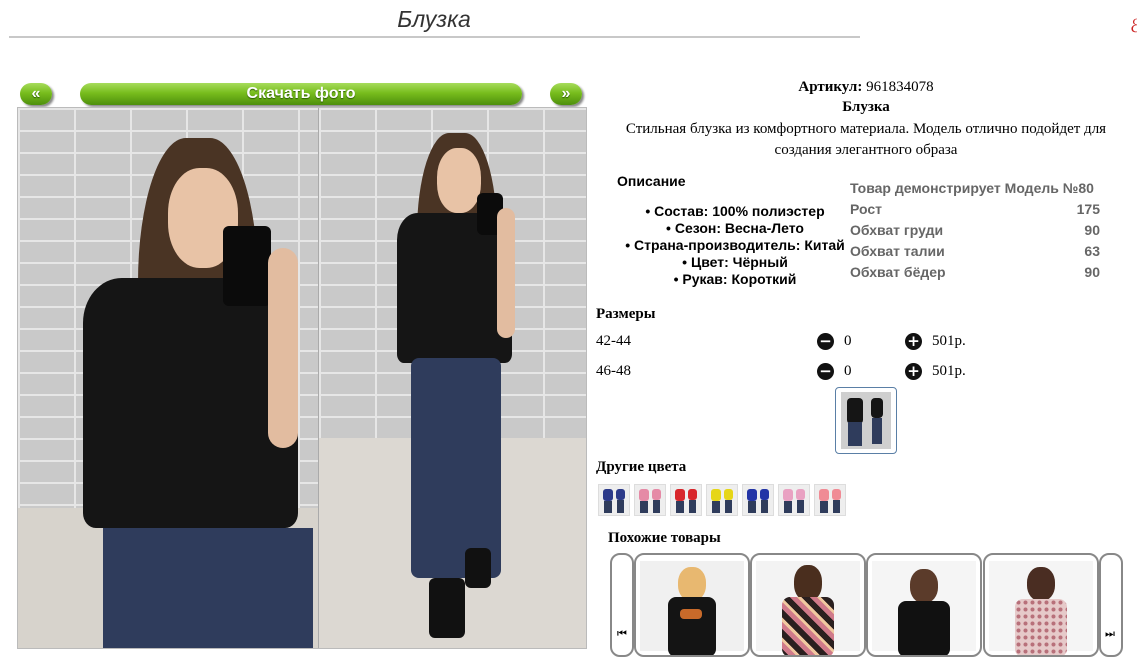 The image size is (1137, 657). I want to click on article-value: 961834078, so click(900, 87).